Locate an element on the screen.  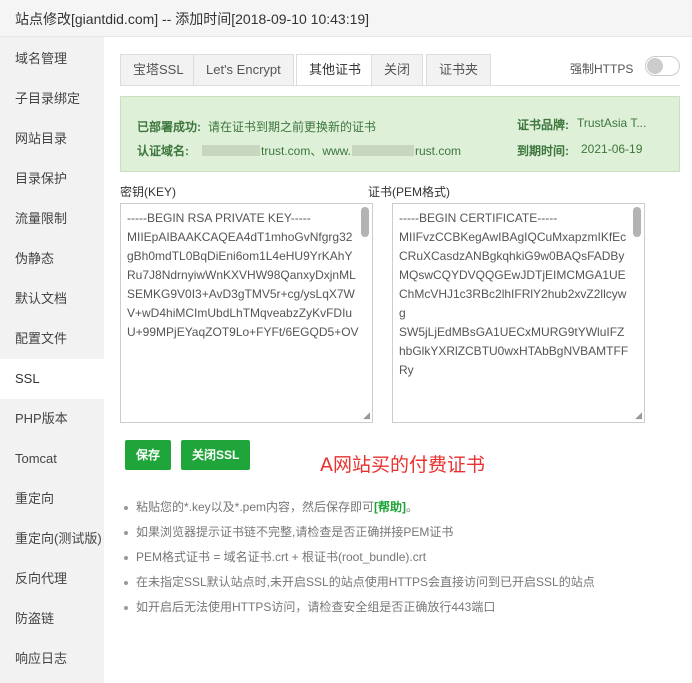
sidebar-item-subdirectory-binding: 子目录绑定 is located at coordinates (52, 99).